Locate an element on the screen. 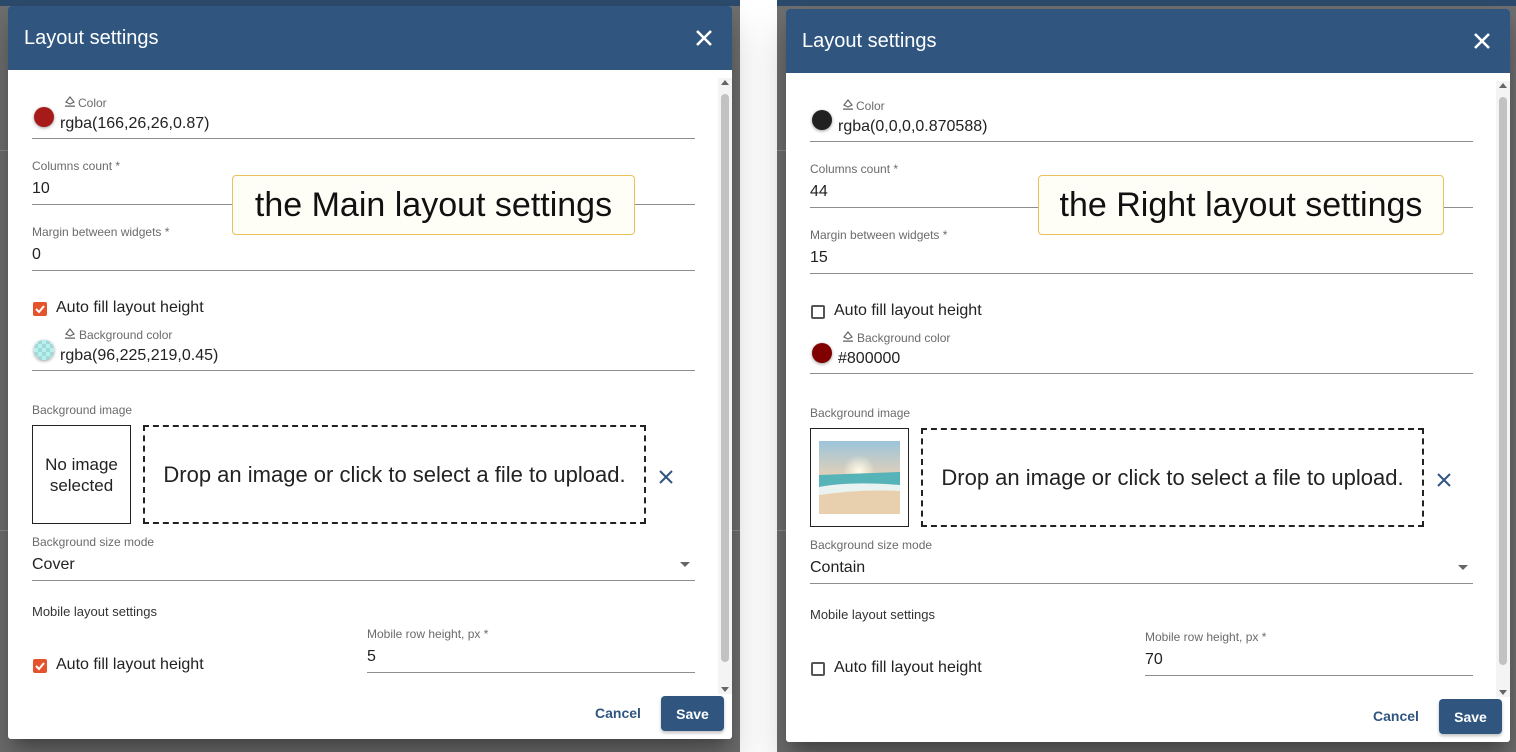  no-image-text: No image selected is located at coordinates (81, 475).